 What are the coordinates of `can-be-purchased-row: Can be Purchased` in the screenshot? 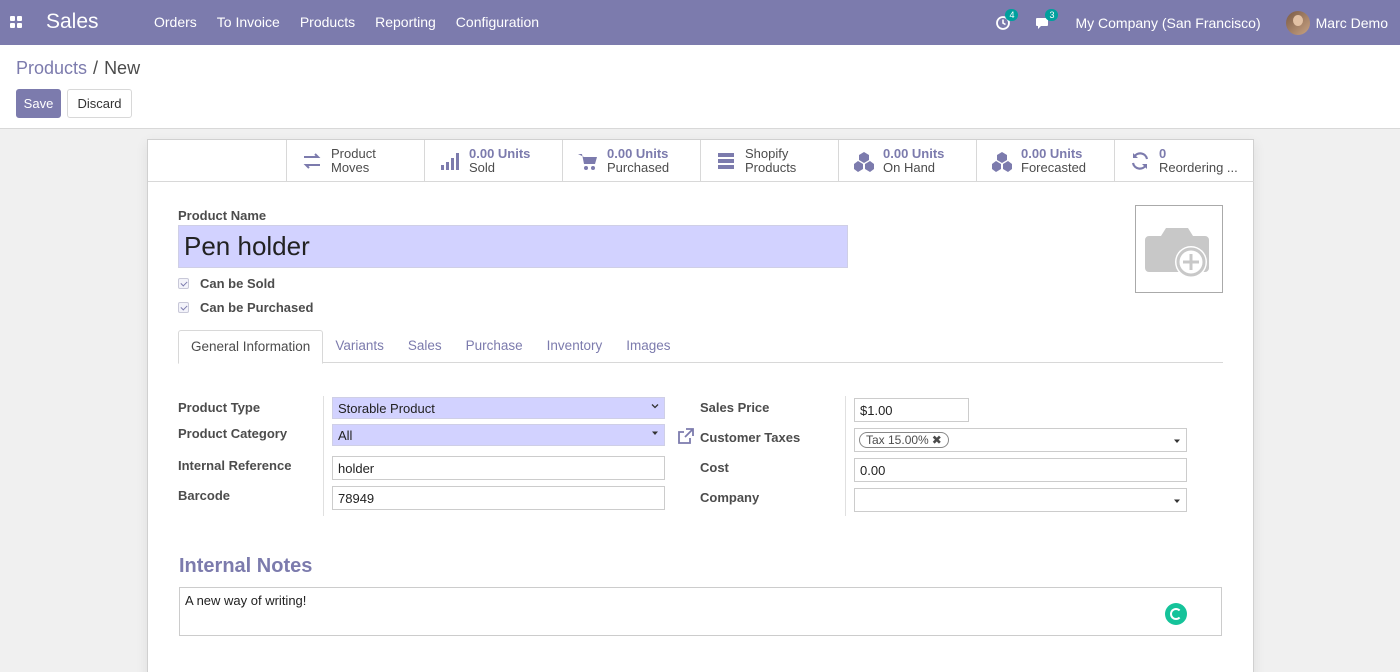 It's located at (245, 307).